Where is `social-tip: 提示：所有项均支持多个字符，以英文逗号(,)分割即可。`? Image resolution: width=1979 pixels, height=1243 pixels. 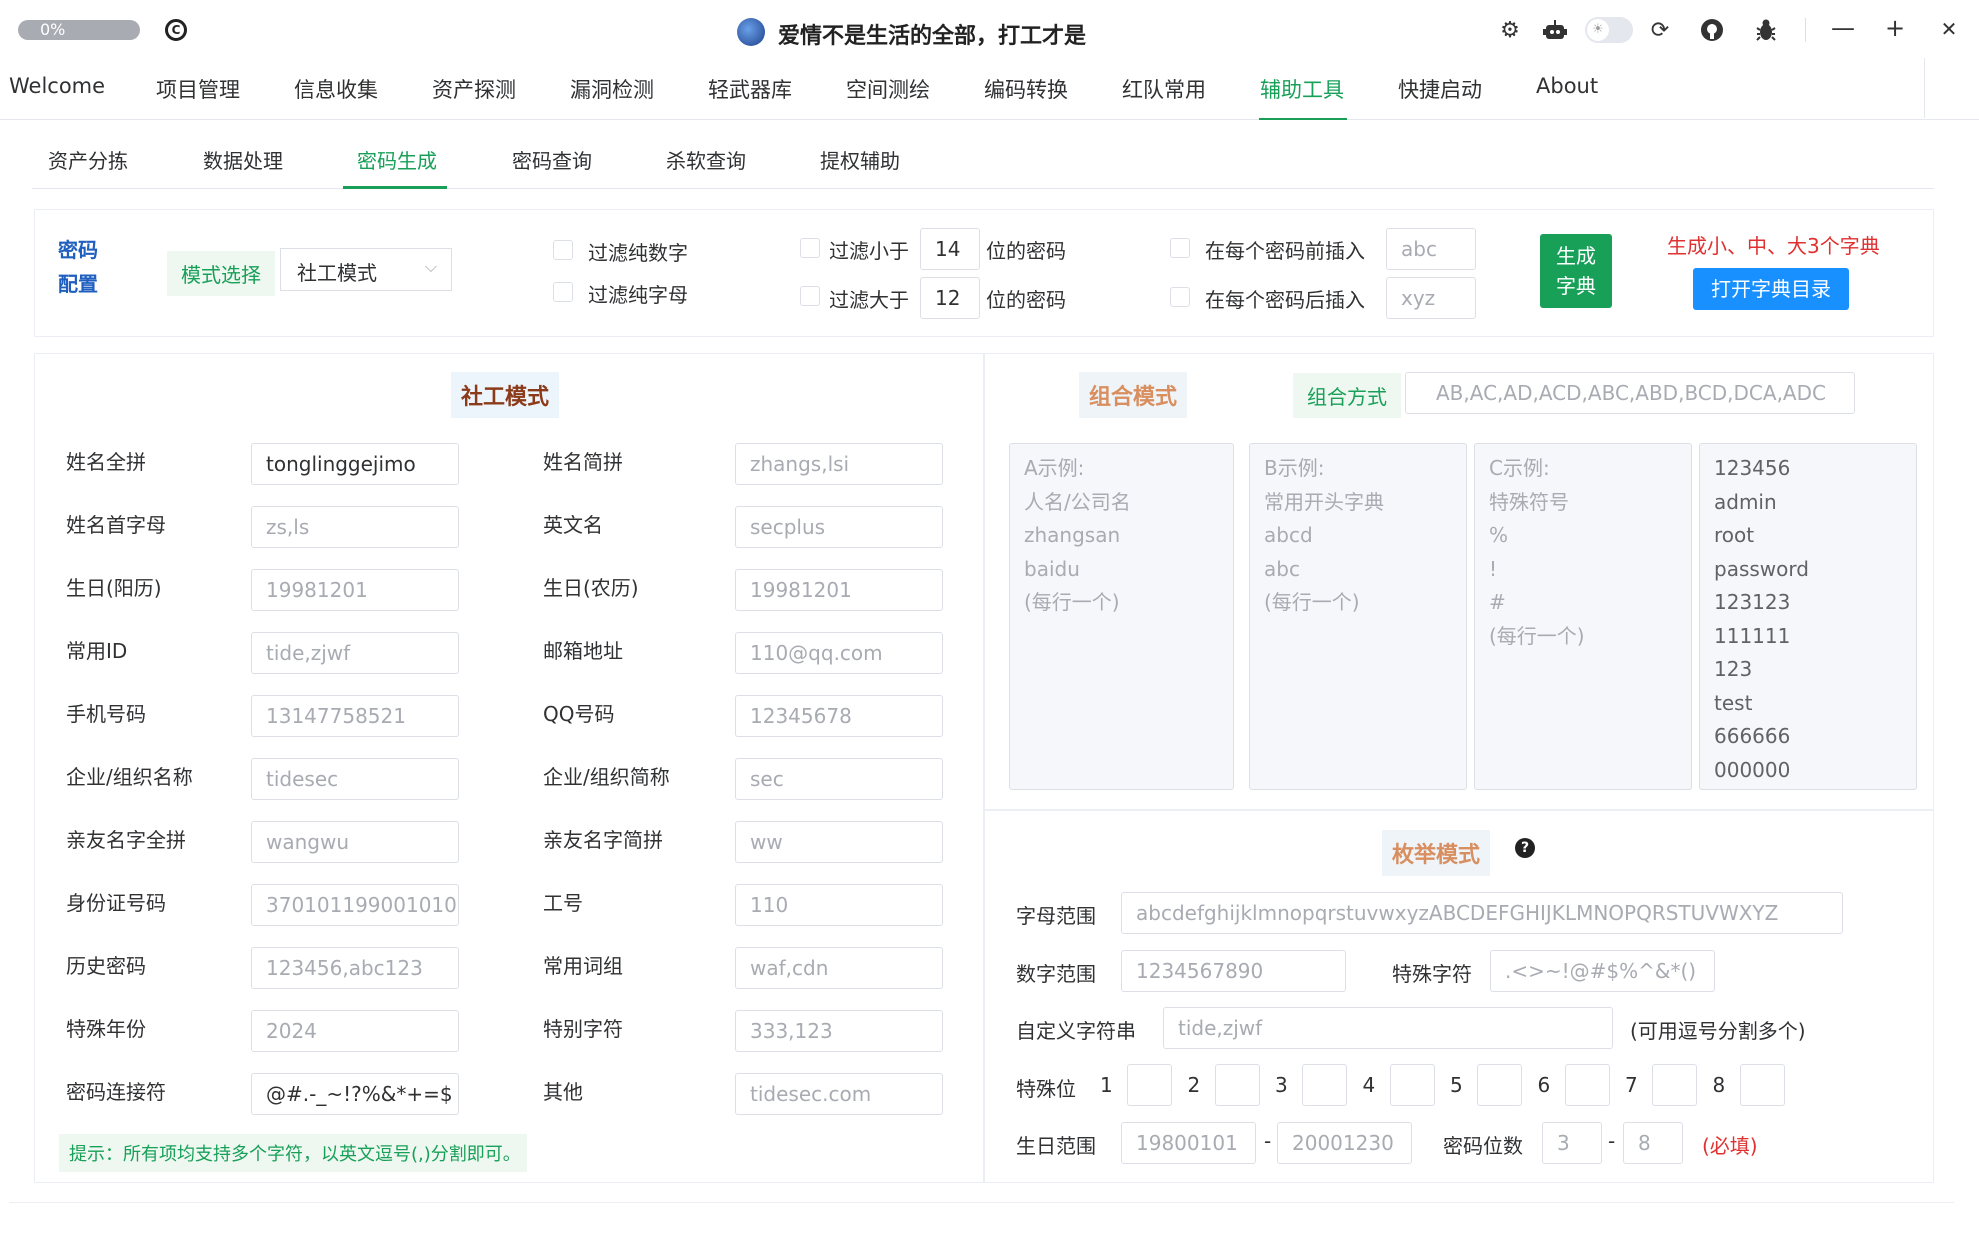 social-tip: 提示：所有项均支持多个字符，以英文逗号(,)分割即可。 is located at coordinates (293, 1153).